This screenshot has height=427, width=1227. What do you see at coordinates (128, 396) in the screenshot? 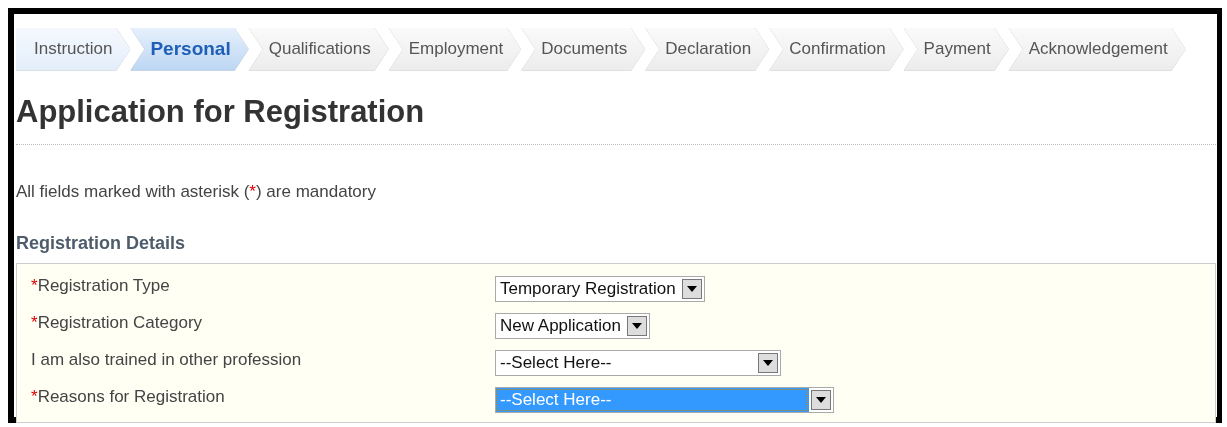
I see `field-label: *Reasons for Registration` at bounding box center [128, 396].